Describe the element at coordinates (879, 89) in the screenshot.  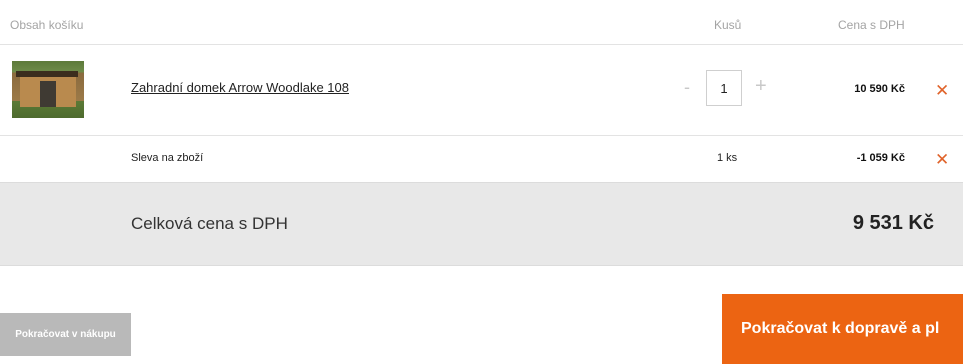
I see `product-price: 10 590 Kč` at that location.